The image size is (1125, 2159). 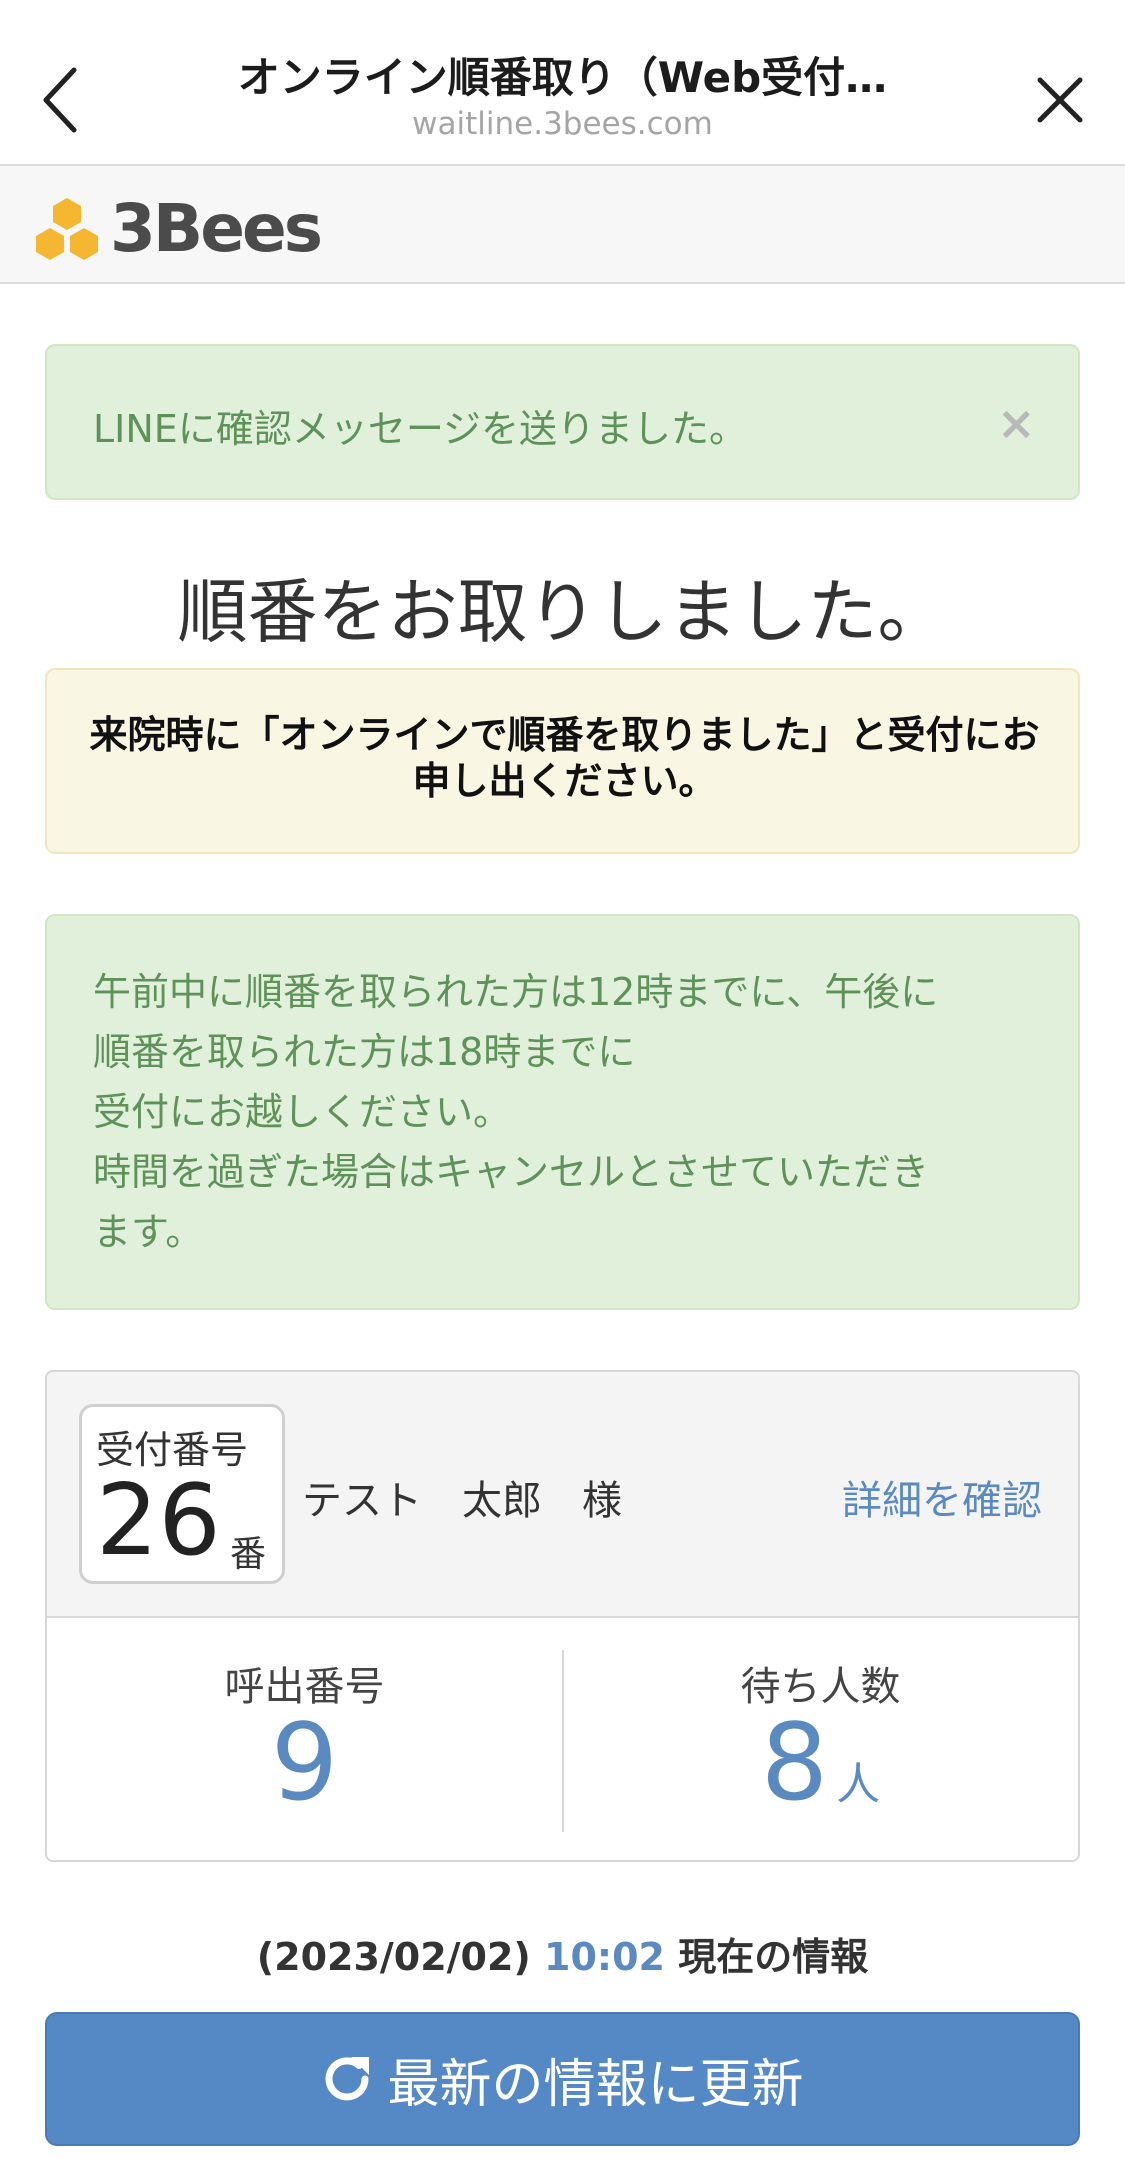 I want to click on line-confirmation-alert: LINEに確認メッセージを送りました。 ×, so click(x=562, y=422).